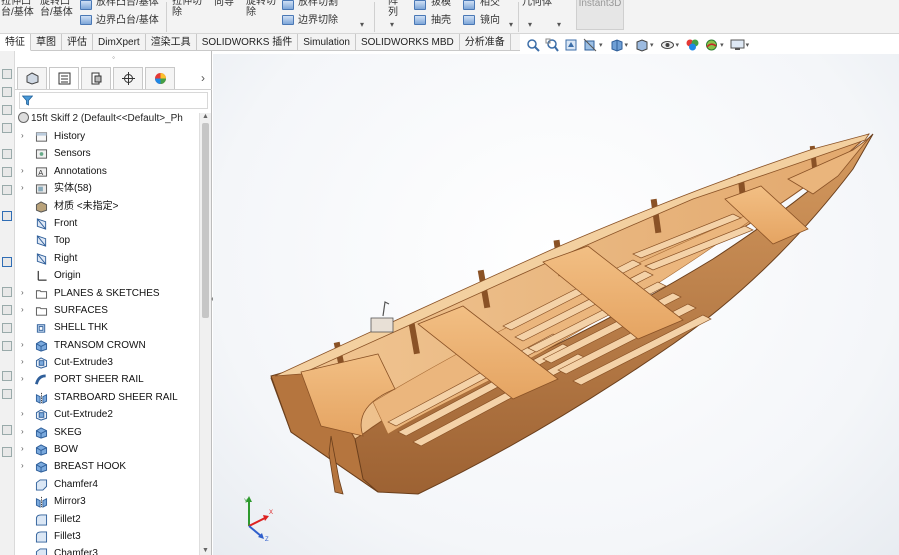  Describe the element at coordinates (127, 4) in the screenshot. I see `lofted-boss-button: 放样凸台/基体` at that location.